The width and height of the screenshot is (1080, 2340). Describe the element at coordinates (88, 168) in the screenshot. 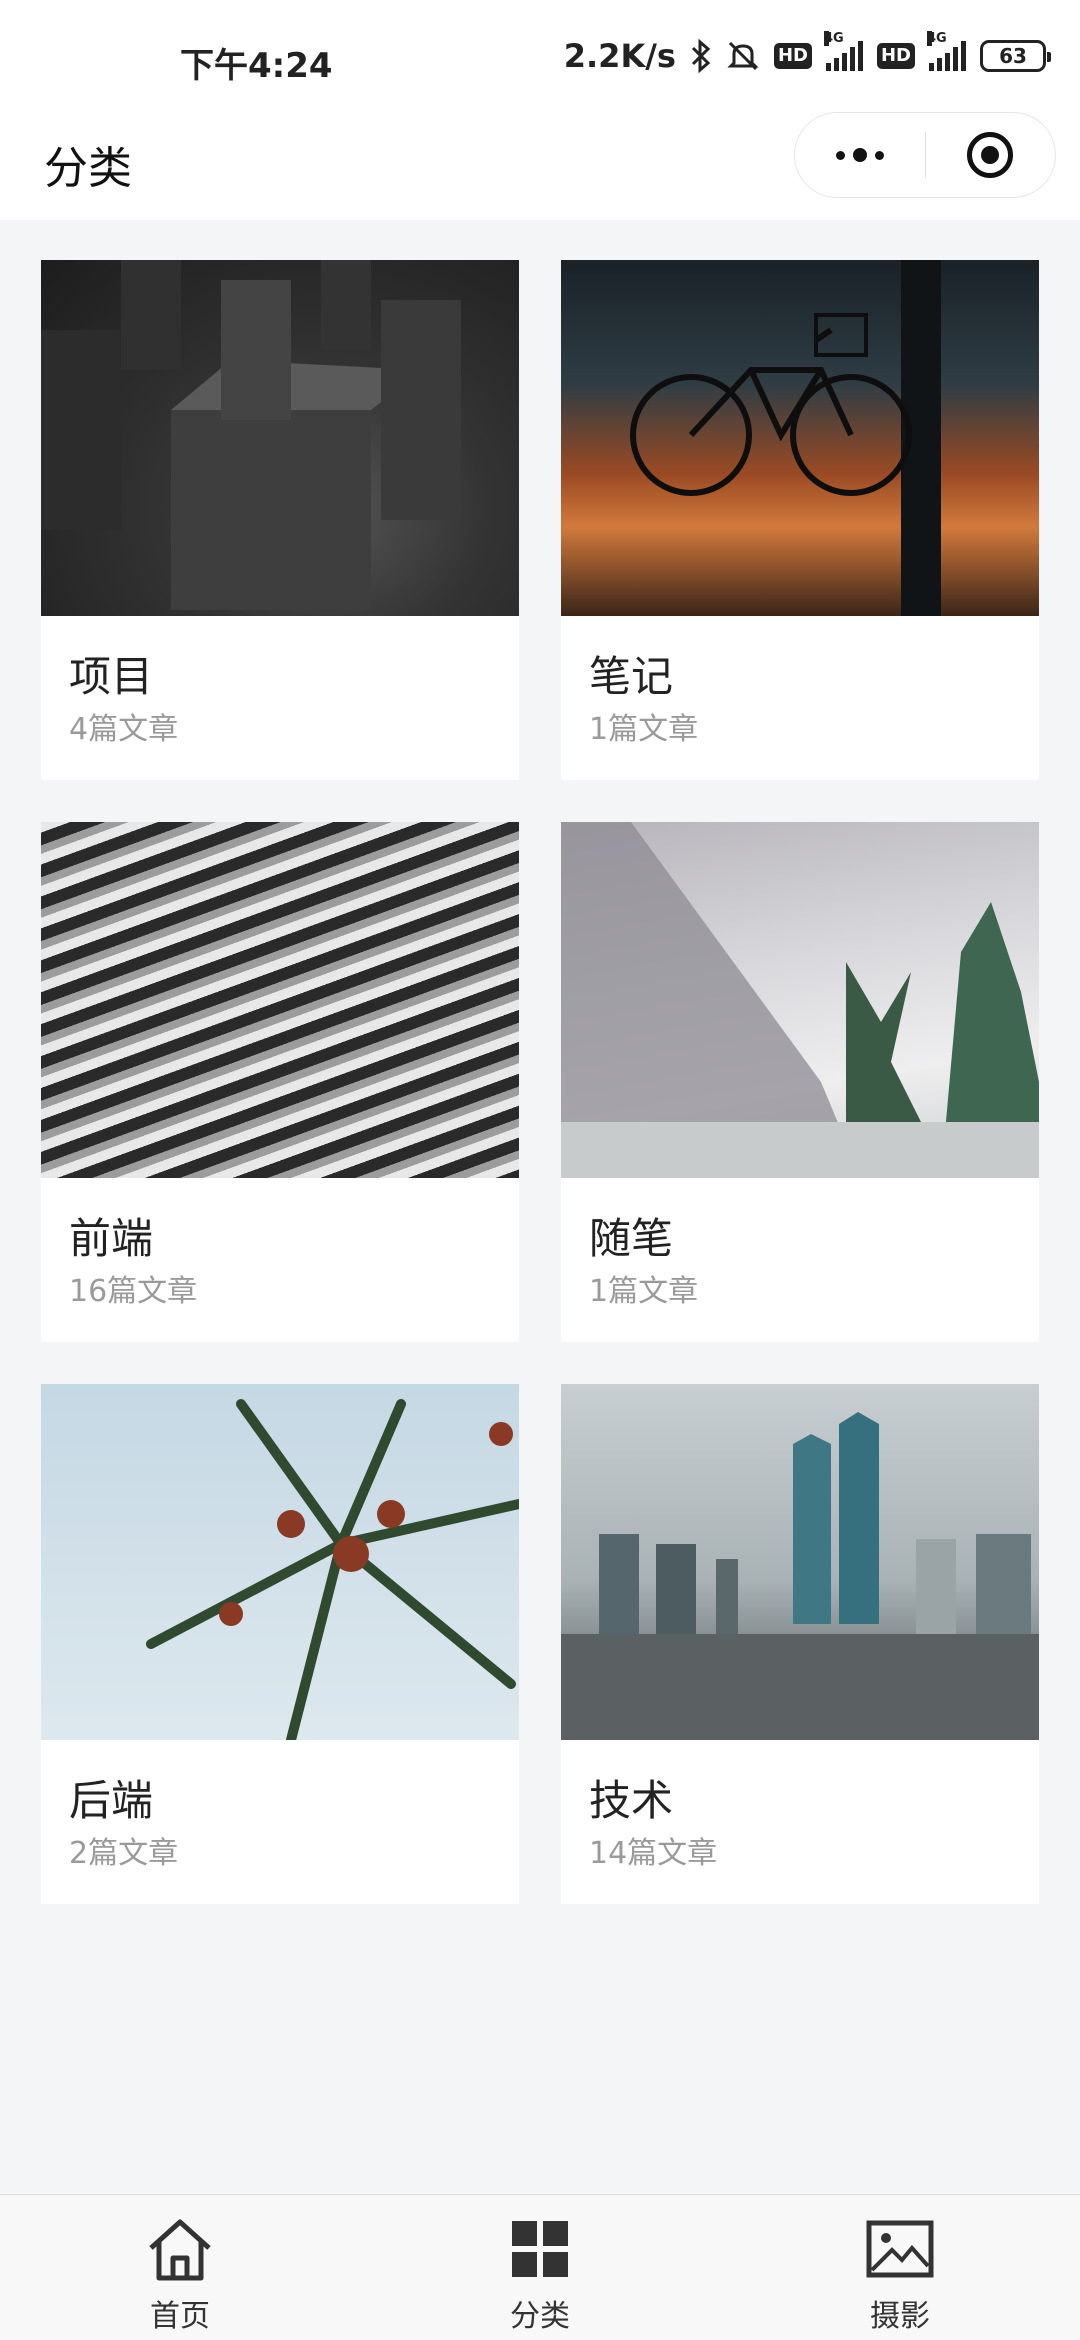

I see `page-title: 分类` at that location.